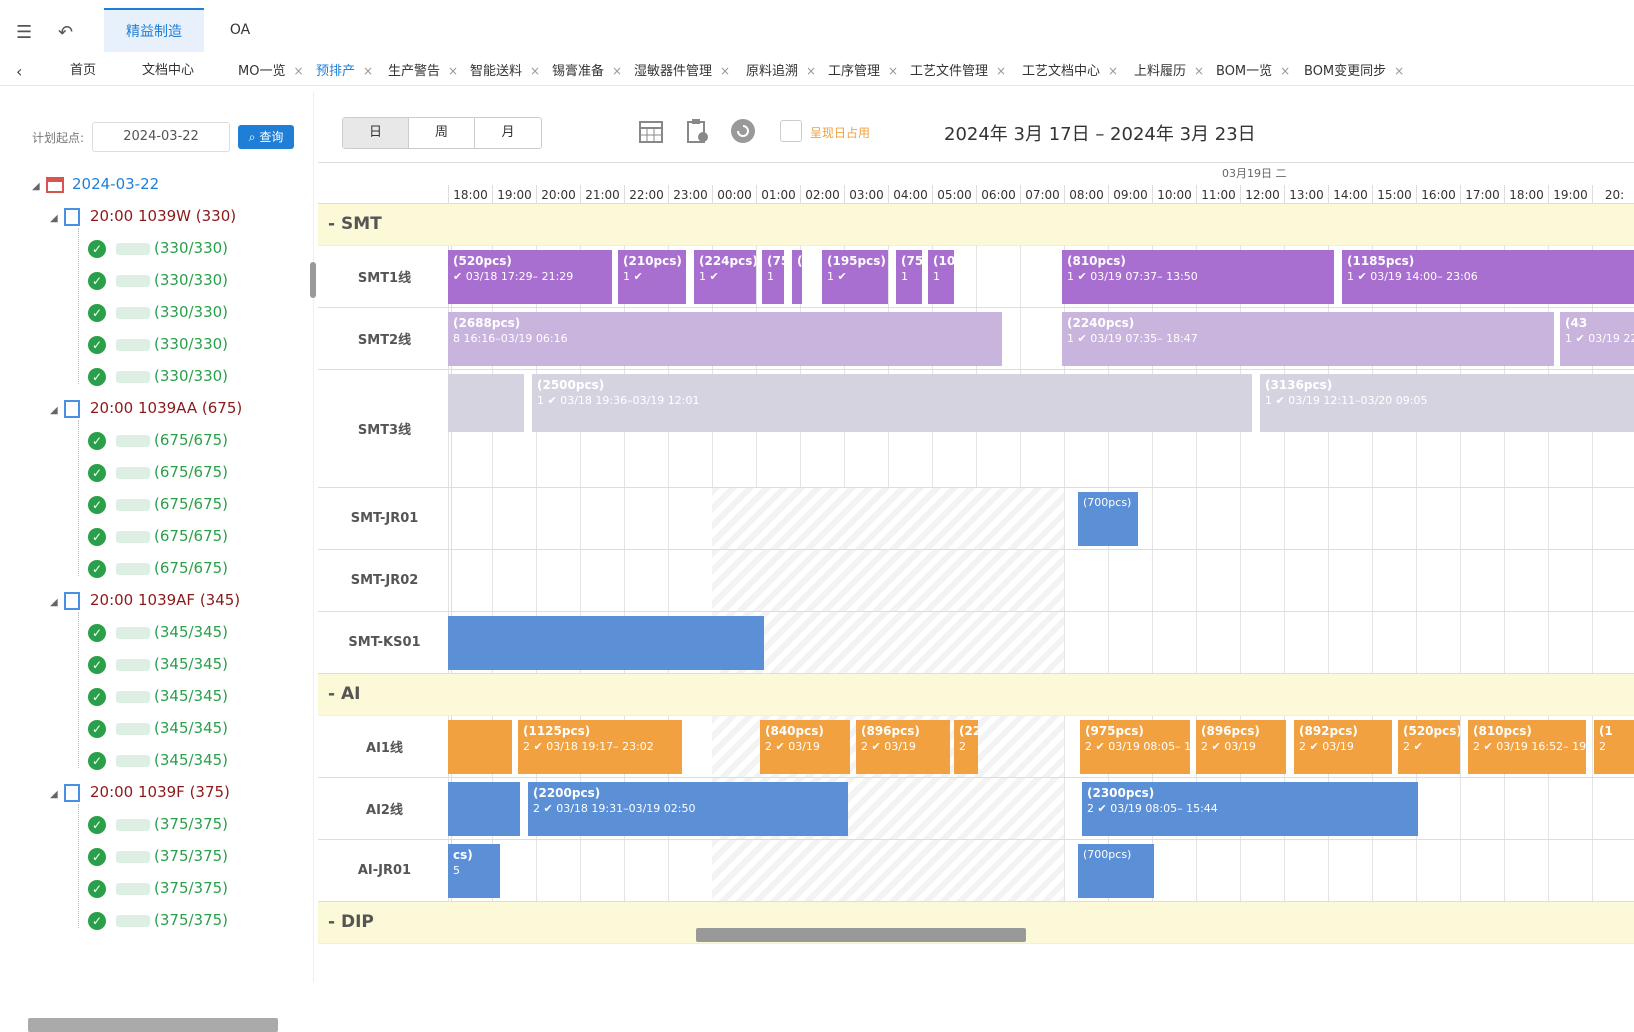 The width and height of the screenshot is (1634, 1032). I want to click on tree-vertical-scrollbar, so click(313, 280).